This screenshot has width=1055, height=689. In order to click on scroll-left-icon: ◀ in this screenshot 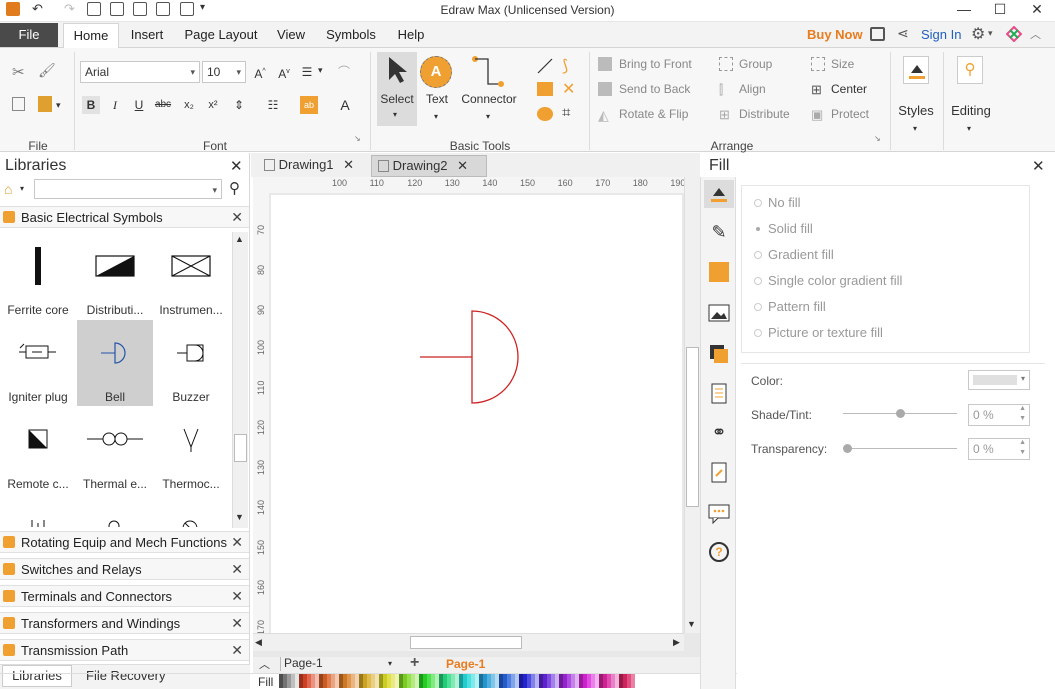, I will do `click(258, 642)`.